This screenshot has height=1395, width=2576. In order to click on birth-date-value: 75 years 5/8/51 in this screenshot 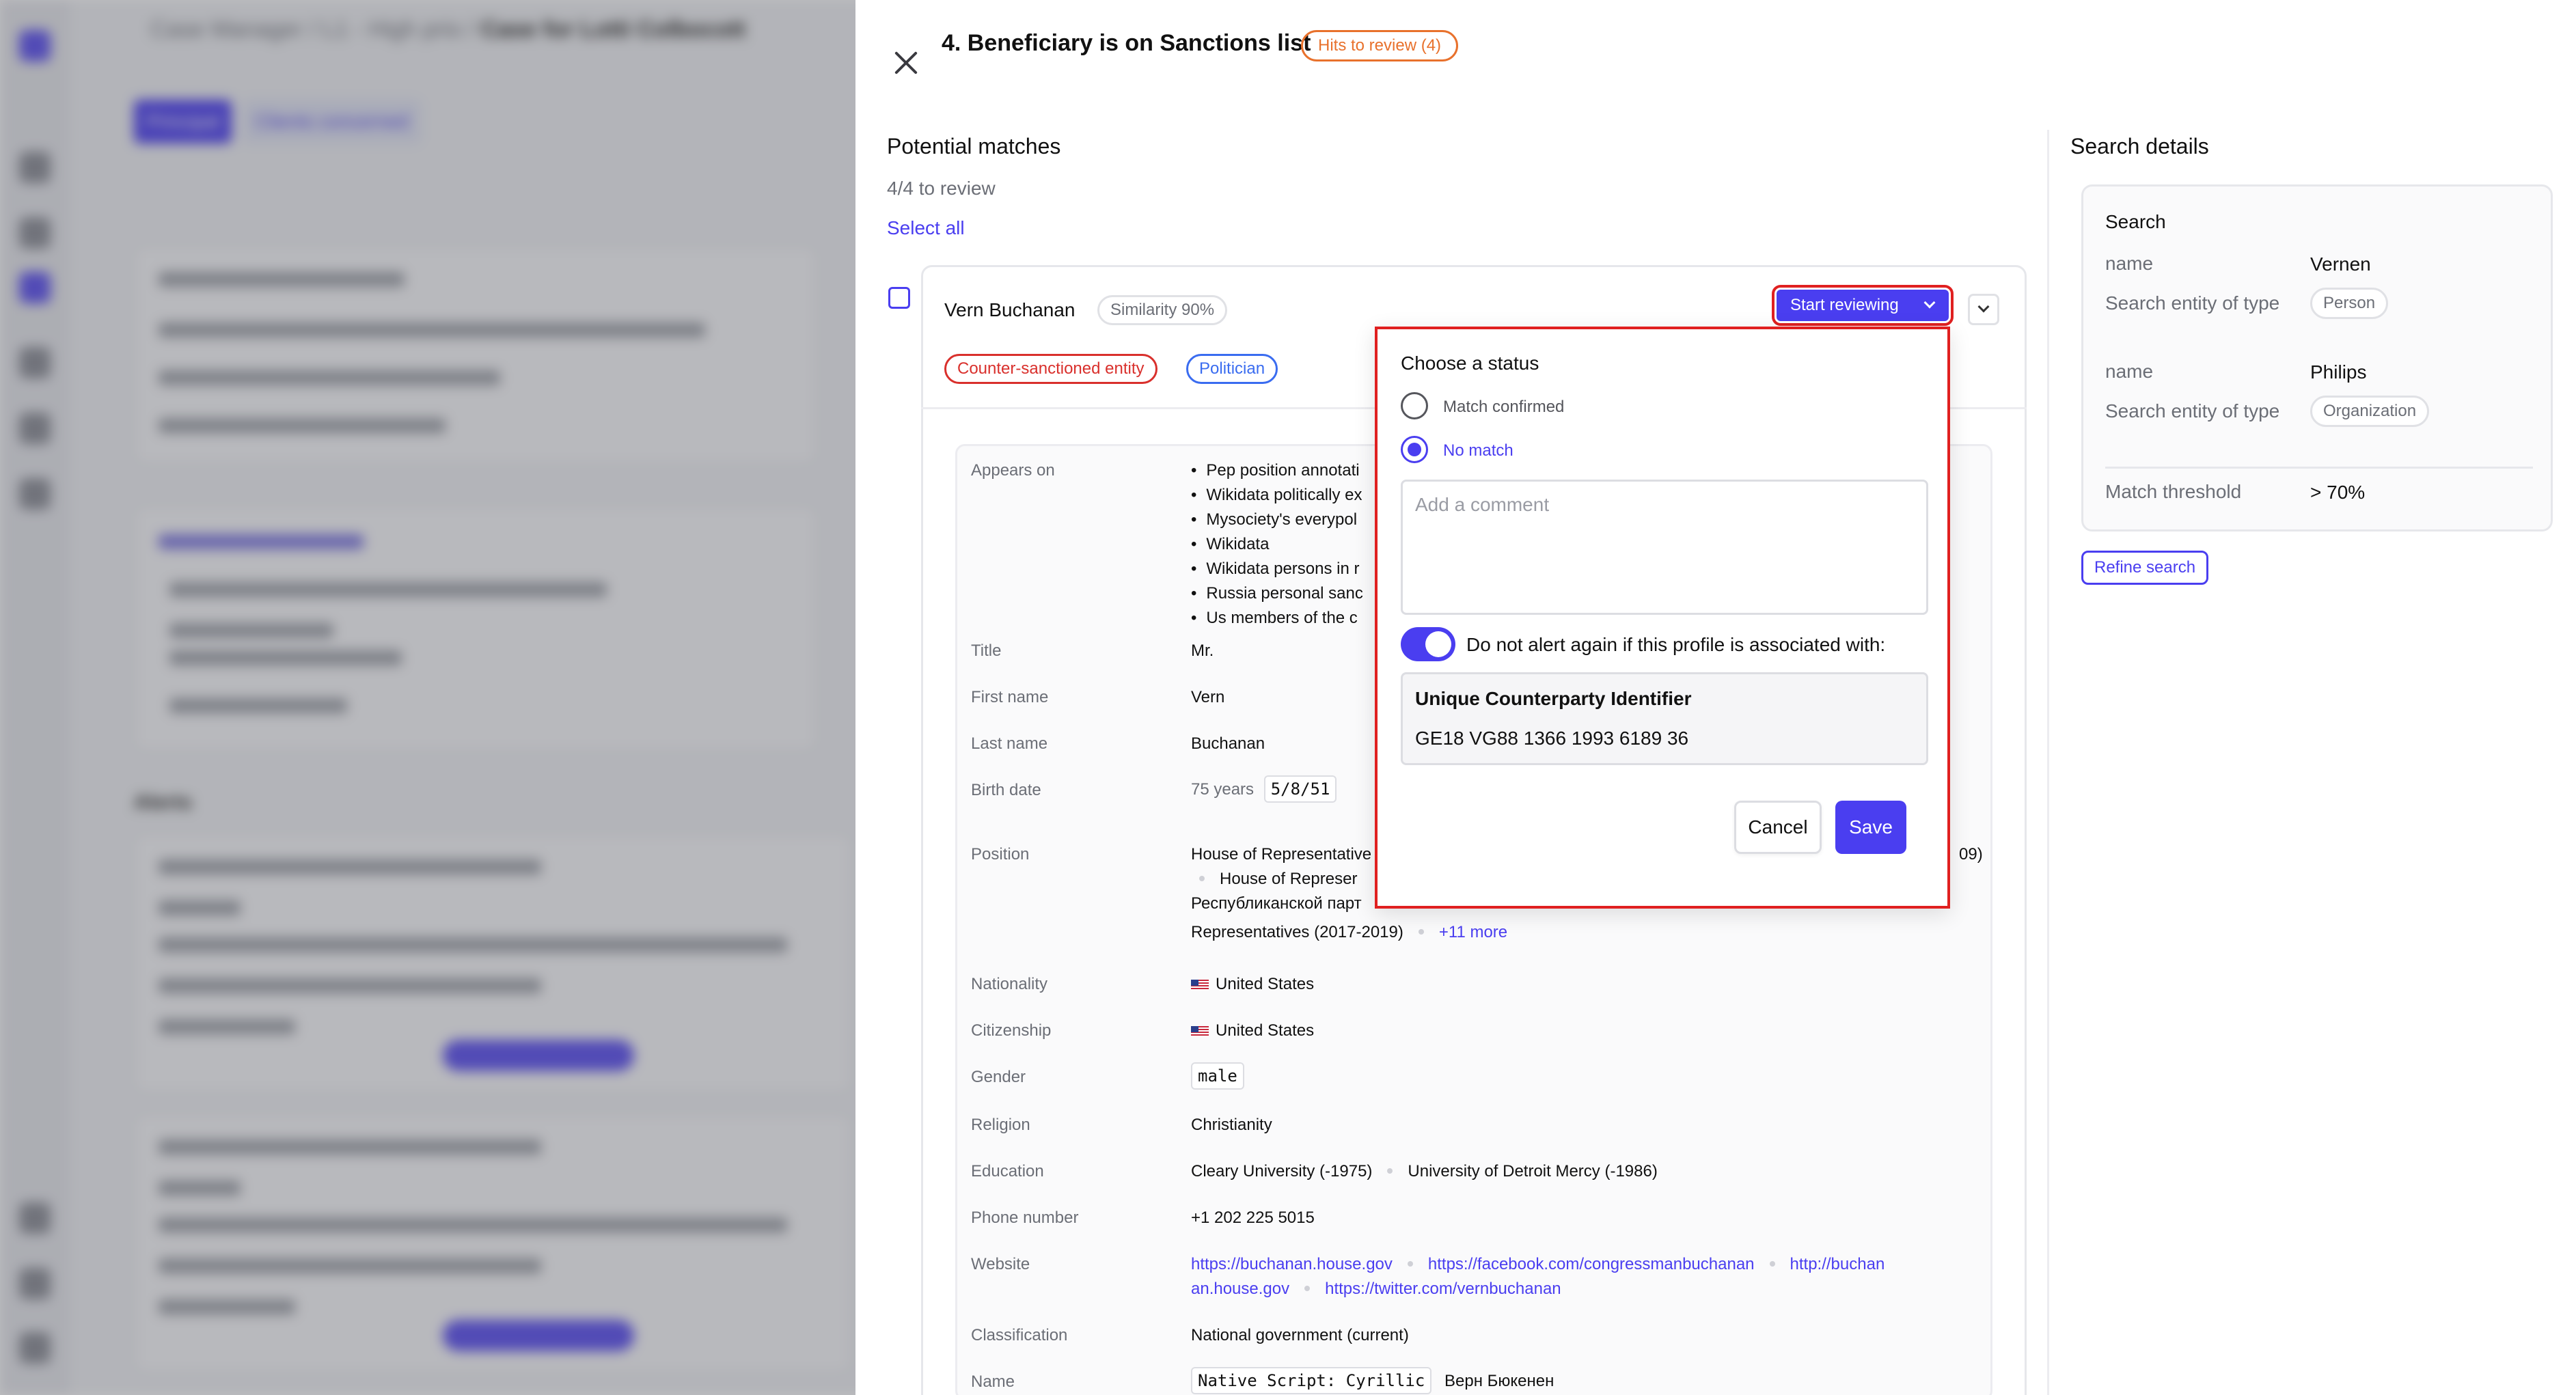, I will do `click(1264, 789)`.